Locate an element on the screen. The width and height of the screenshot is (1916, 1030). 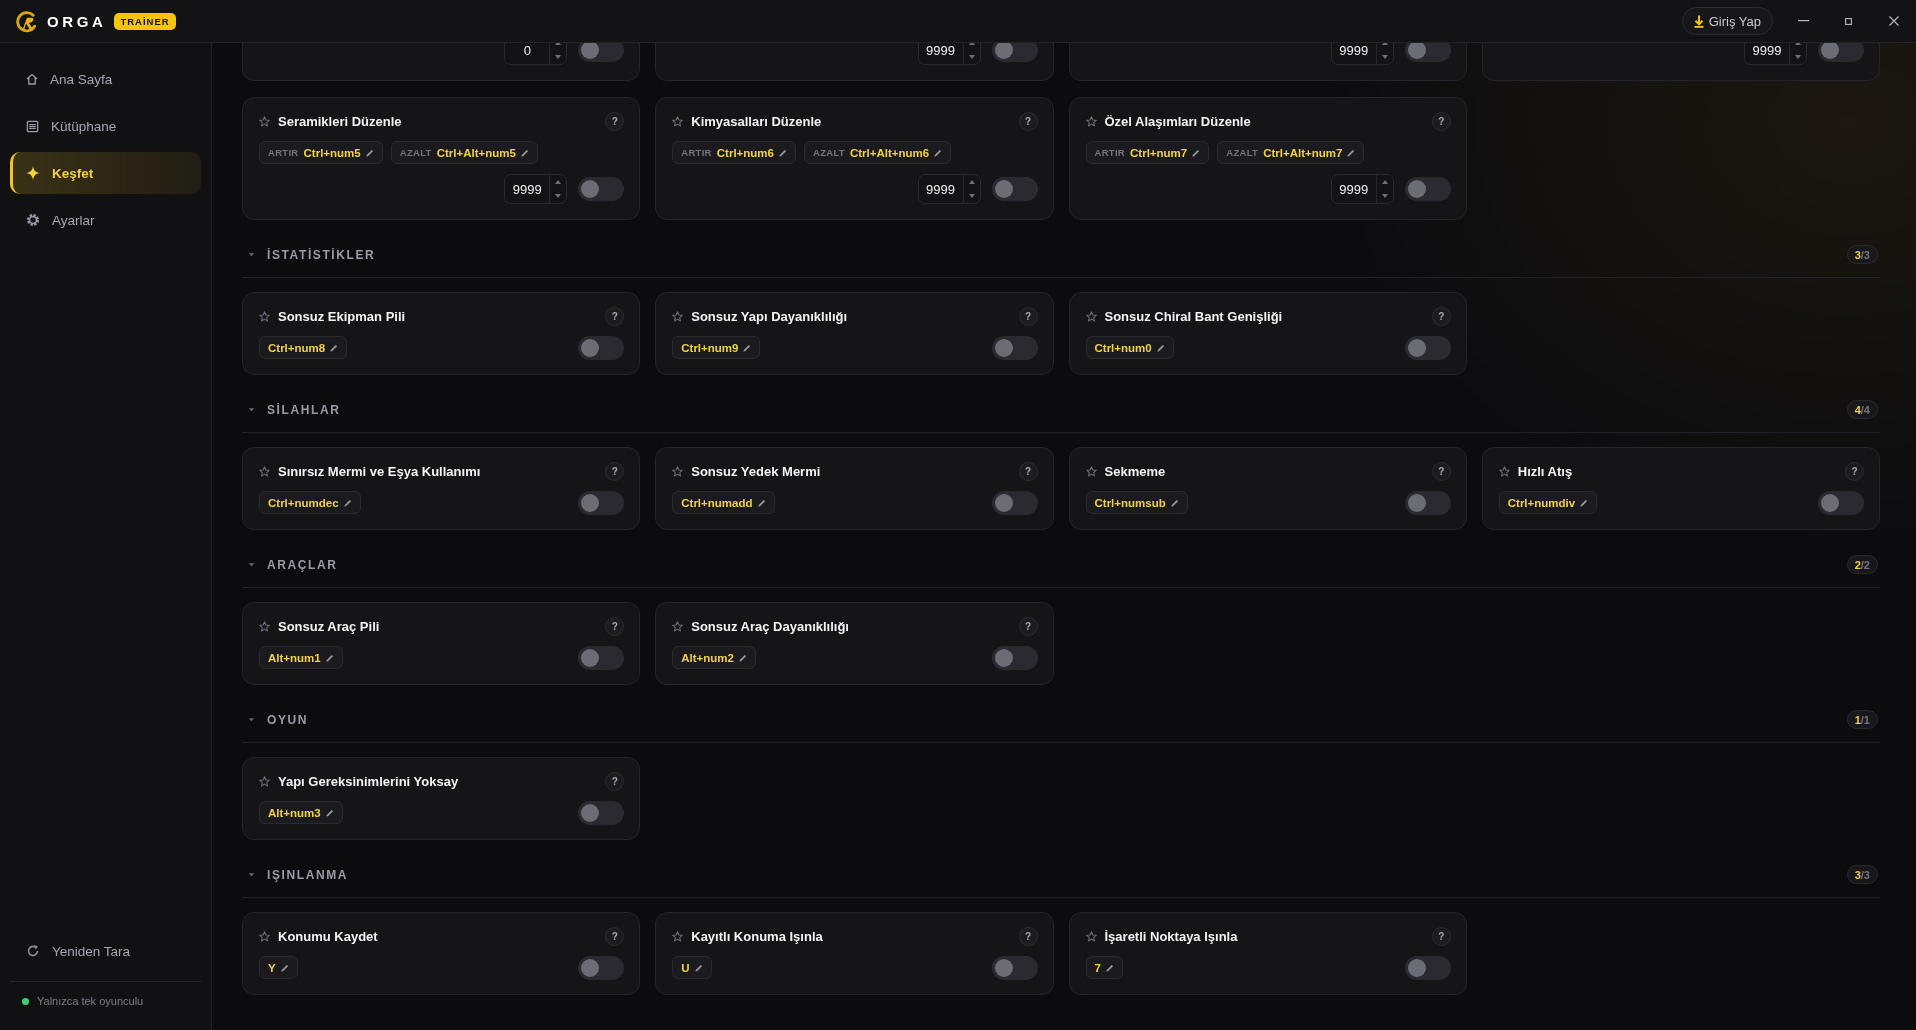
hotkey-button: ARTIR Ctrl+num6 is located at coordinates (734, 152).